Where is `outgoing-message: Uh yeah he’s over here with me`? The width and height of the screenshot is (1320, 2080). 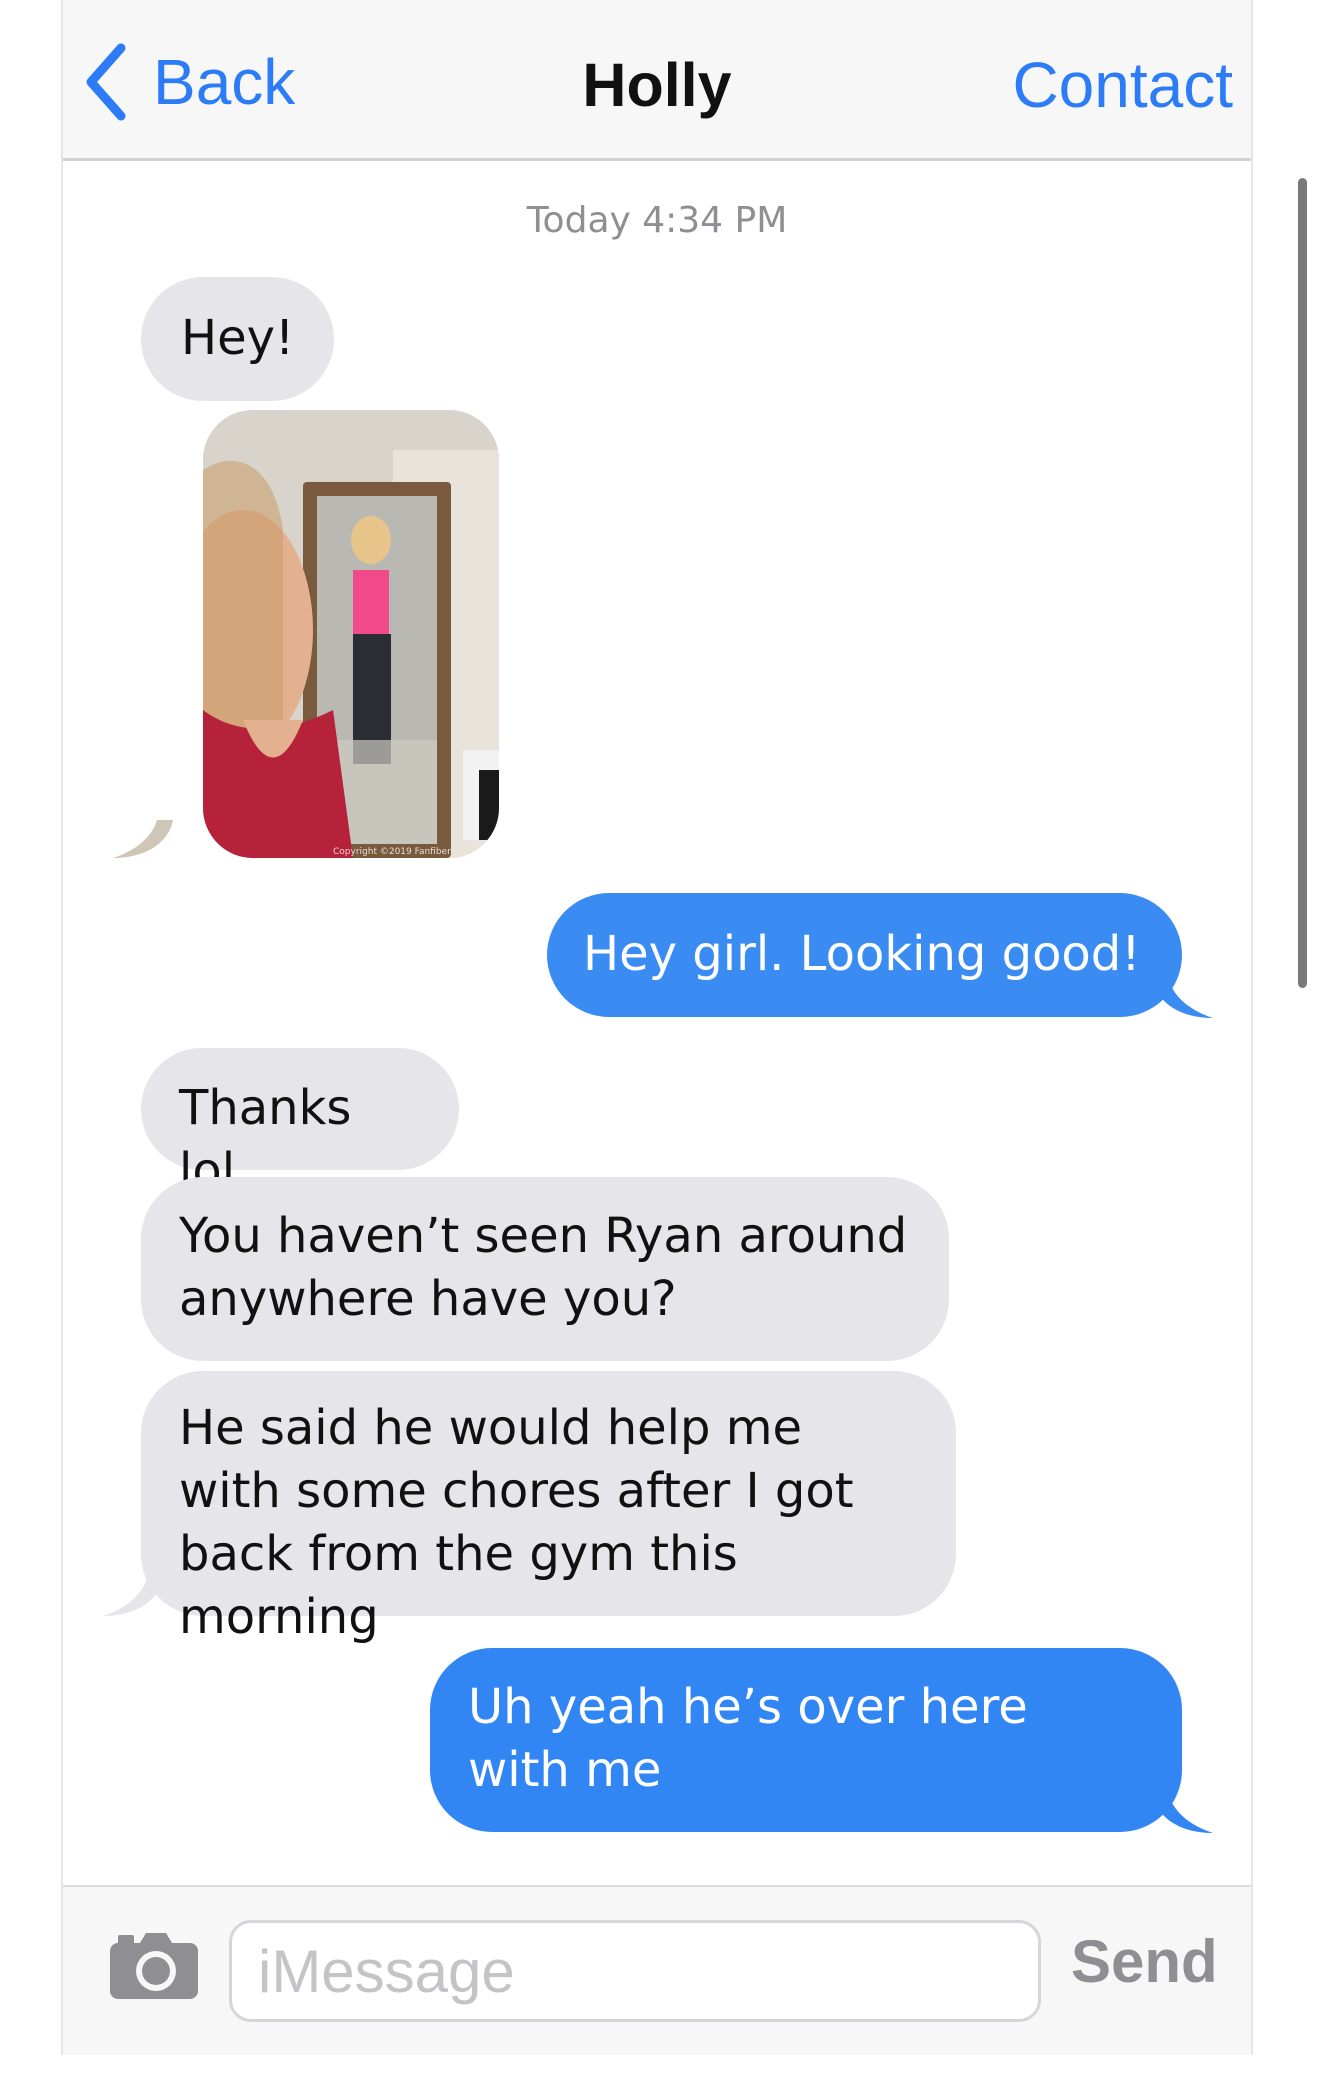
outgoing-message: Uh yeah he’s over here with me is located at coordinates (806, 1740).